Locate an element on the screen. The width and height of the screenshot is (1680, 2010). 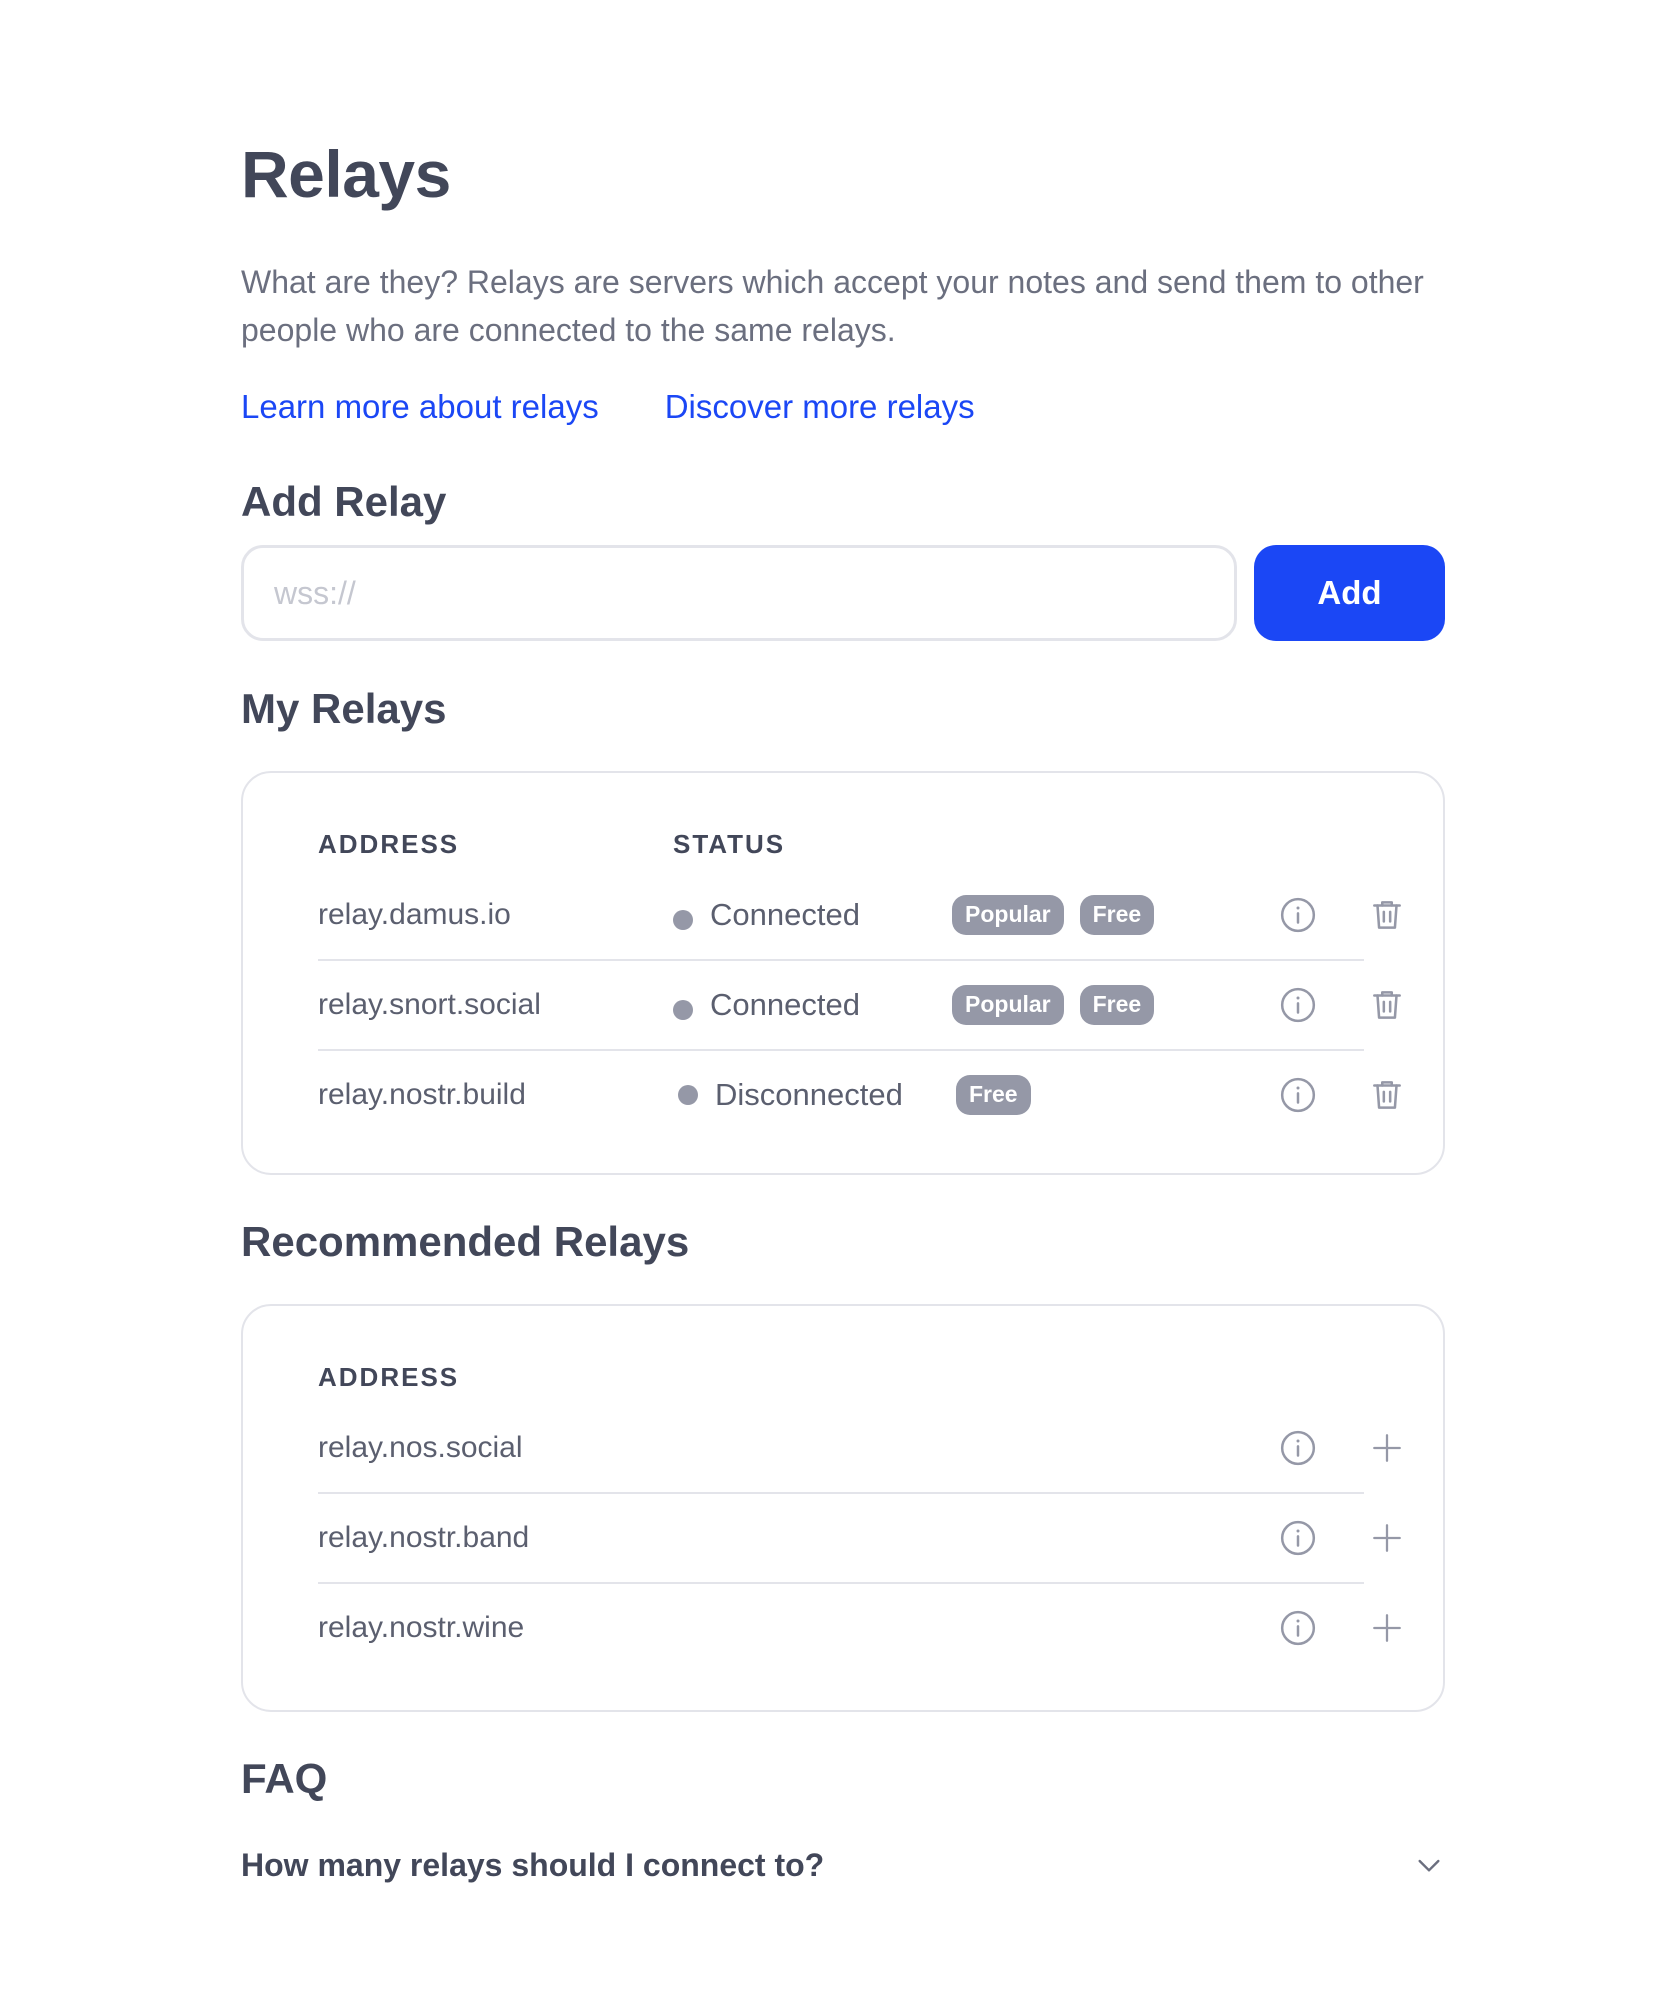
relay-address: relay.snort.social is located at coordinates (429, 1004).